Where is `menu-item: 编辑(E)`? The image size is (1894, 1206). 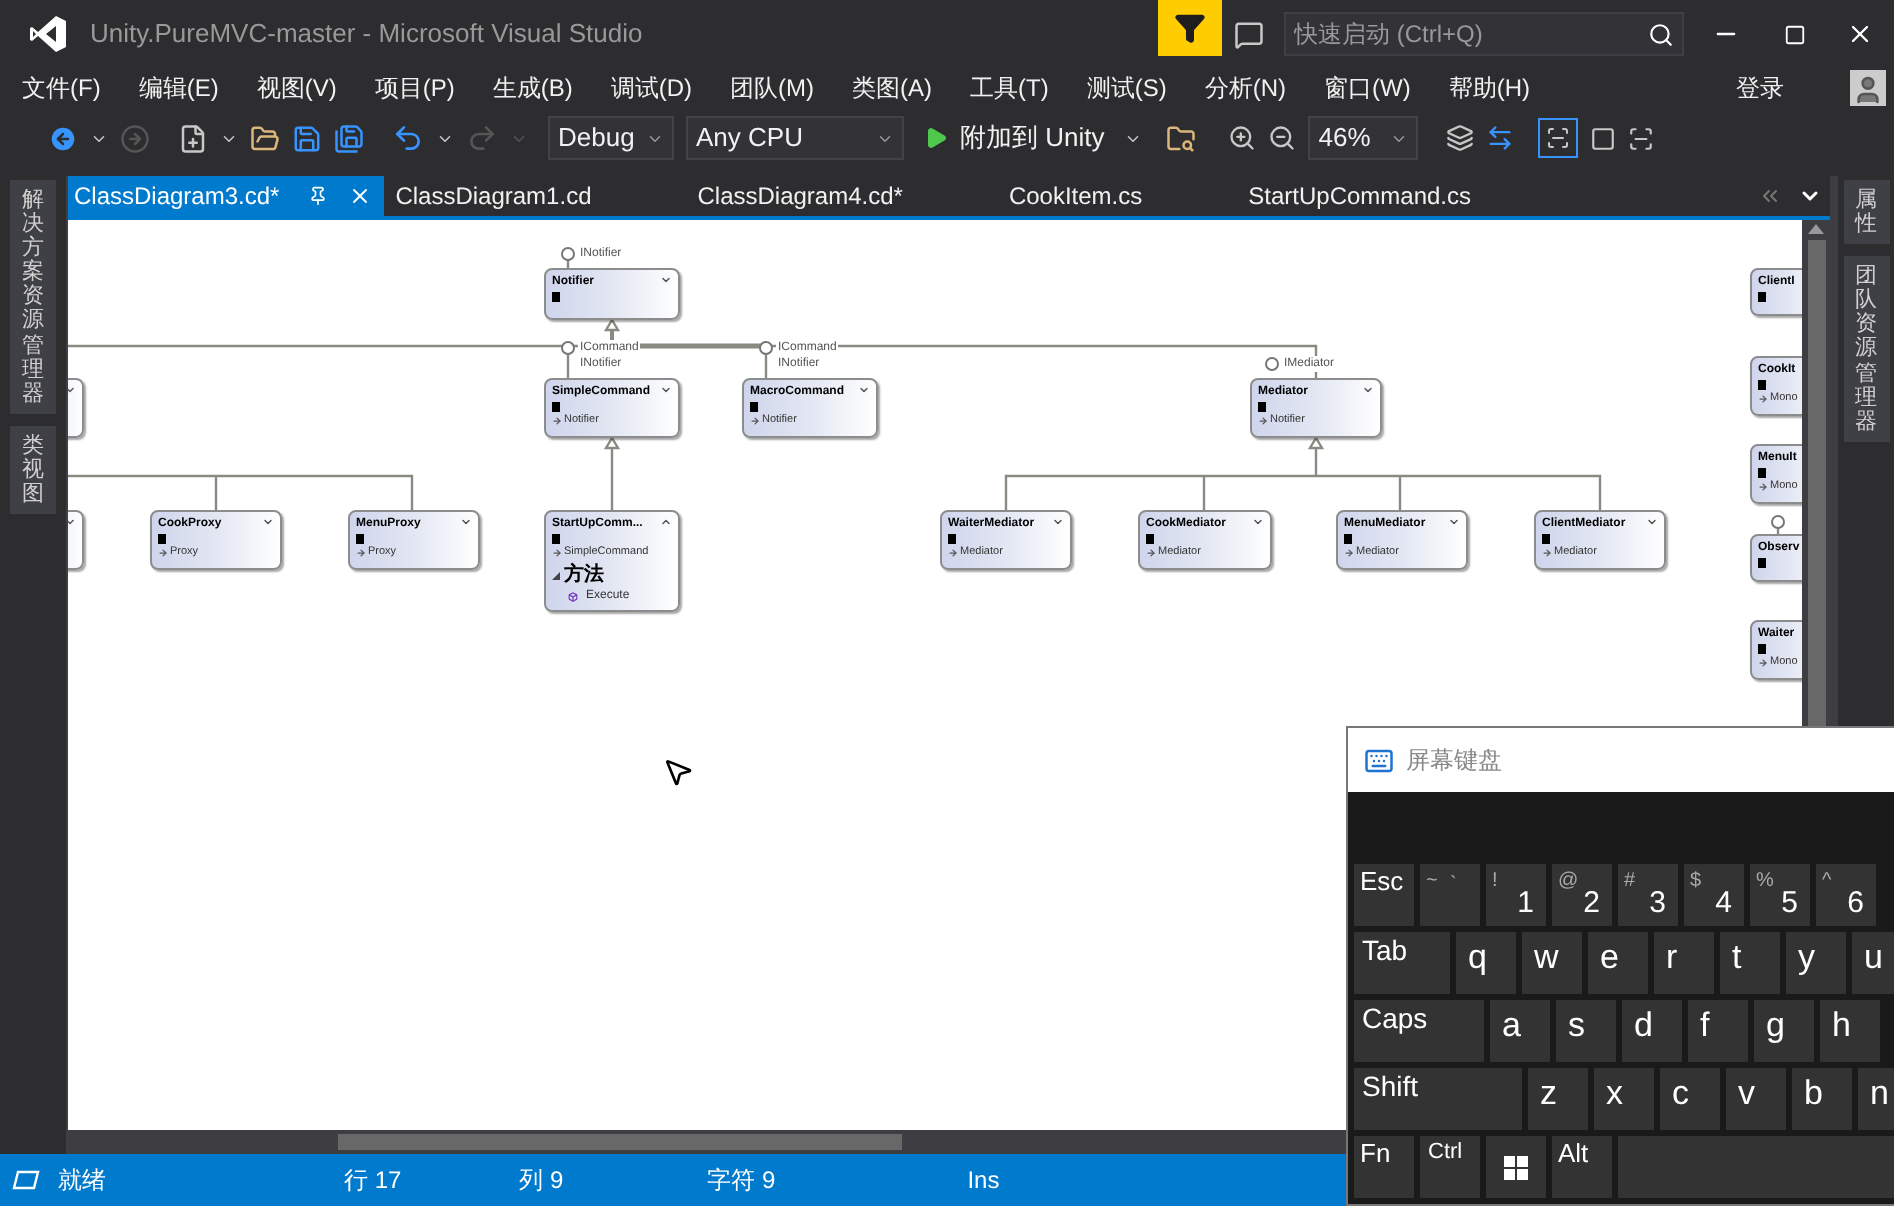
menu-item: 编辑(E) is located at coordinates (178, 88).